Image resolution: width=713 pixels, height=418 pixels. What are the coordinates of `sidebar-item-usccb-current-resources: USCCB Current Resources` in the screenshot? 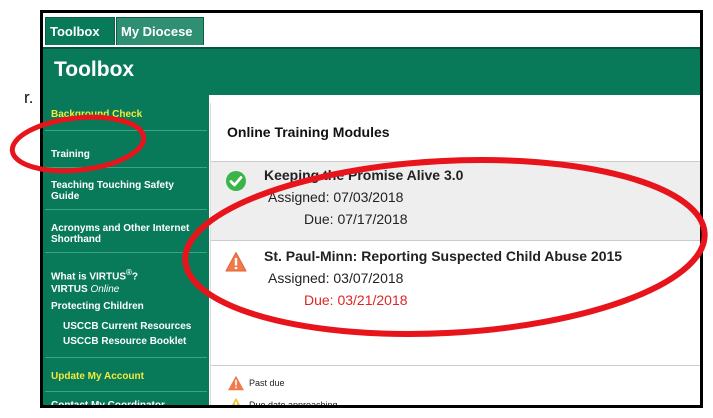 It's located at (140, 326).